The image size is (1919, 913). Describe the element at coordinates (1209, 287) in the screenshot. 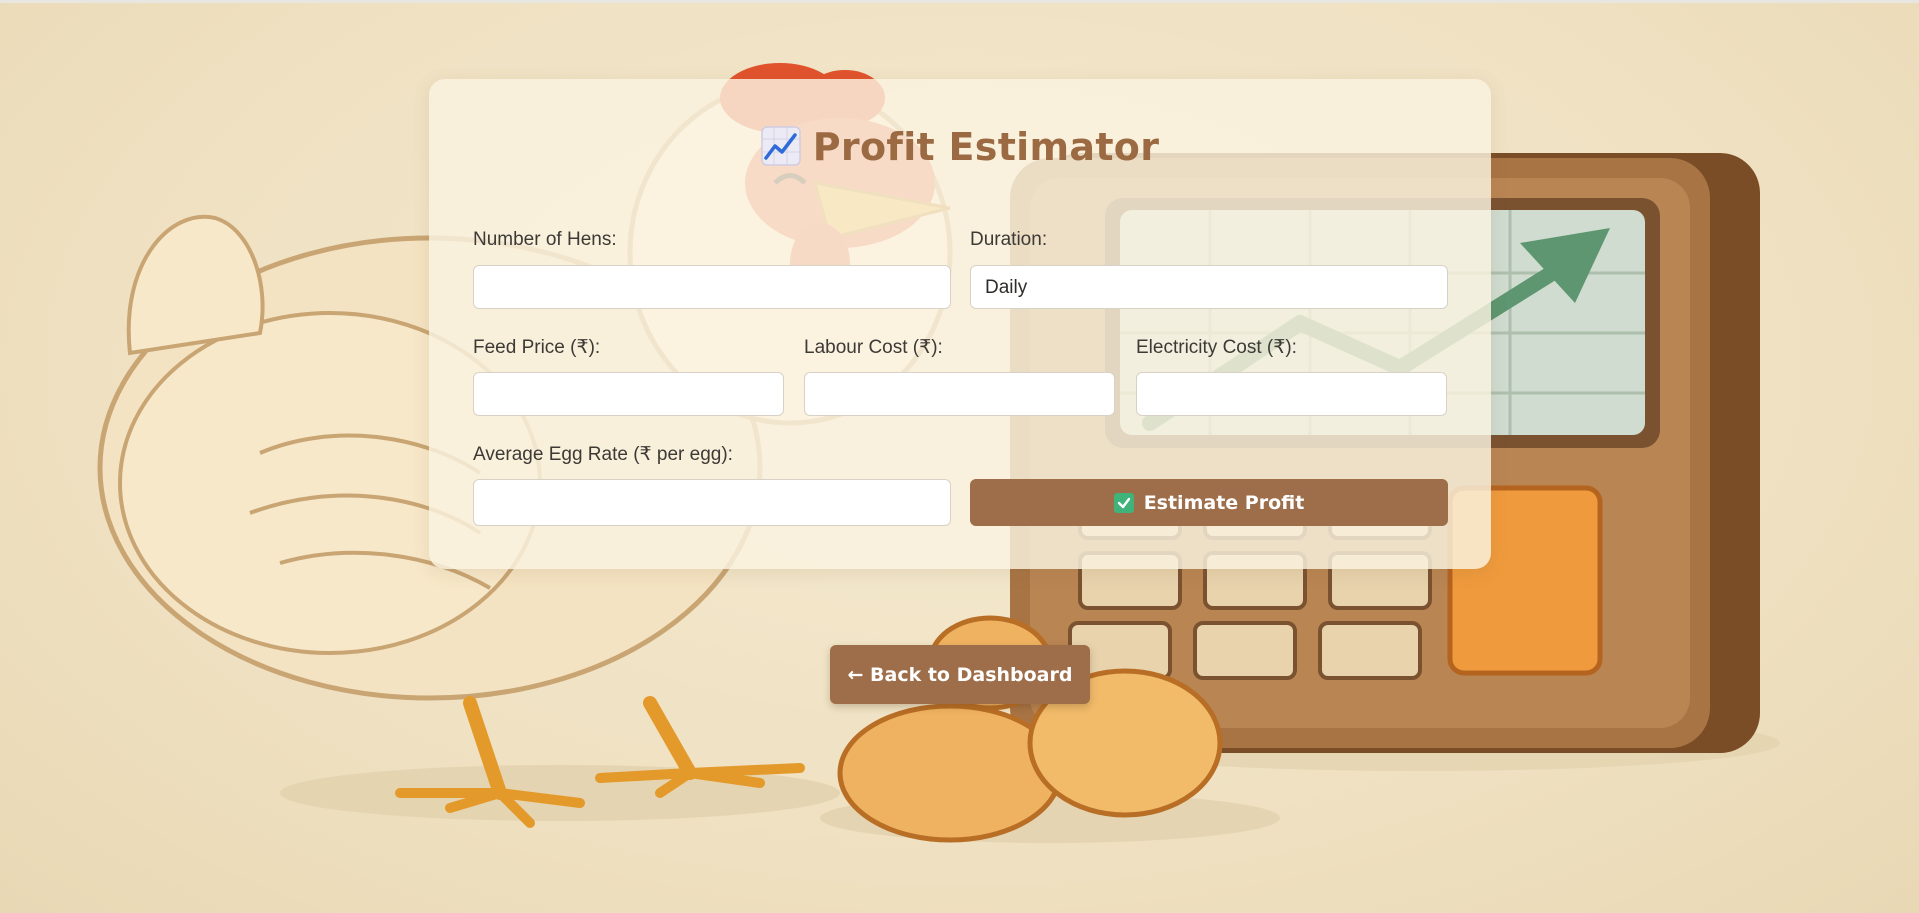

I see `duration-select: Daily` at that location.